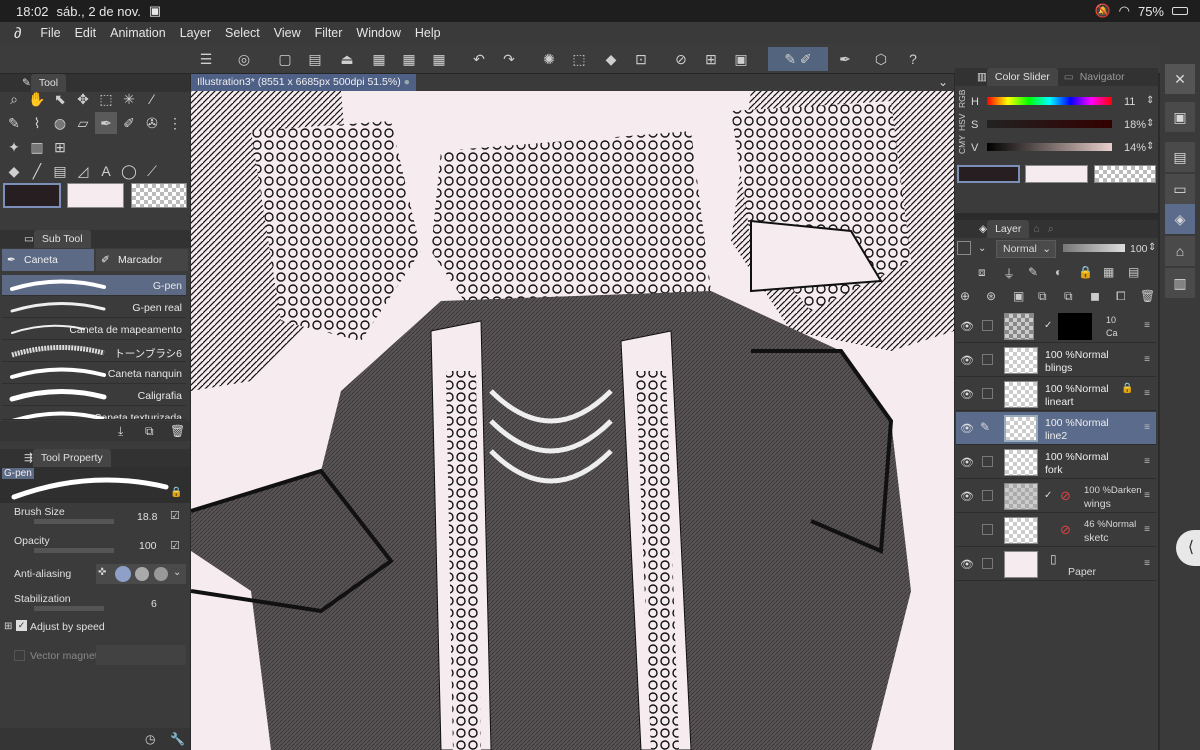 Image resolution: width=1200 pixels, height=750 pixels. Describe the element at coordinates (407, 82) in the screenshot. I see `close-tab-icon: ●` at that location.